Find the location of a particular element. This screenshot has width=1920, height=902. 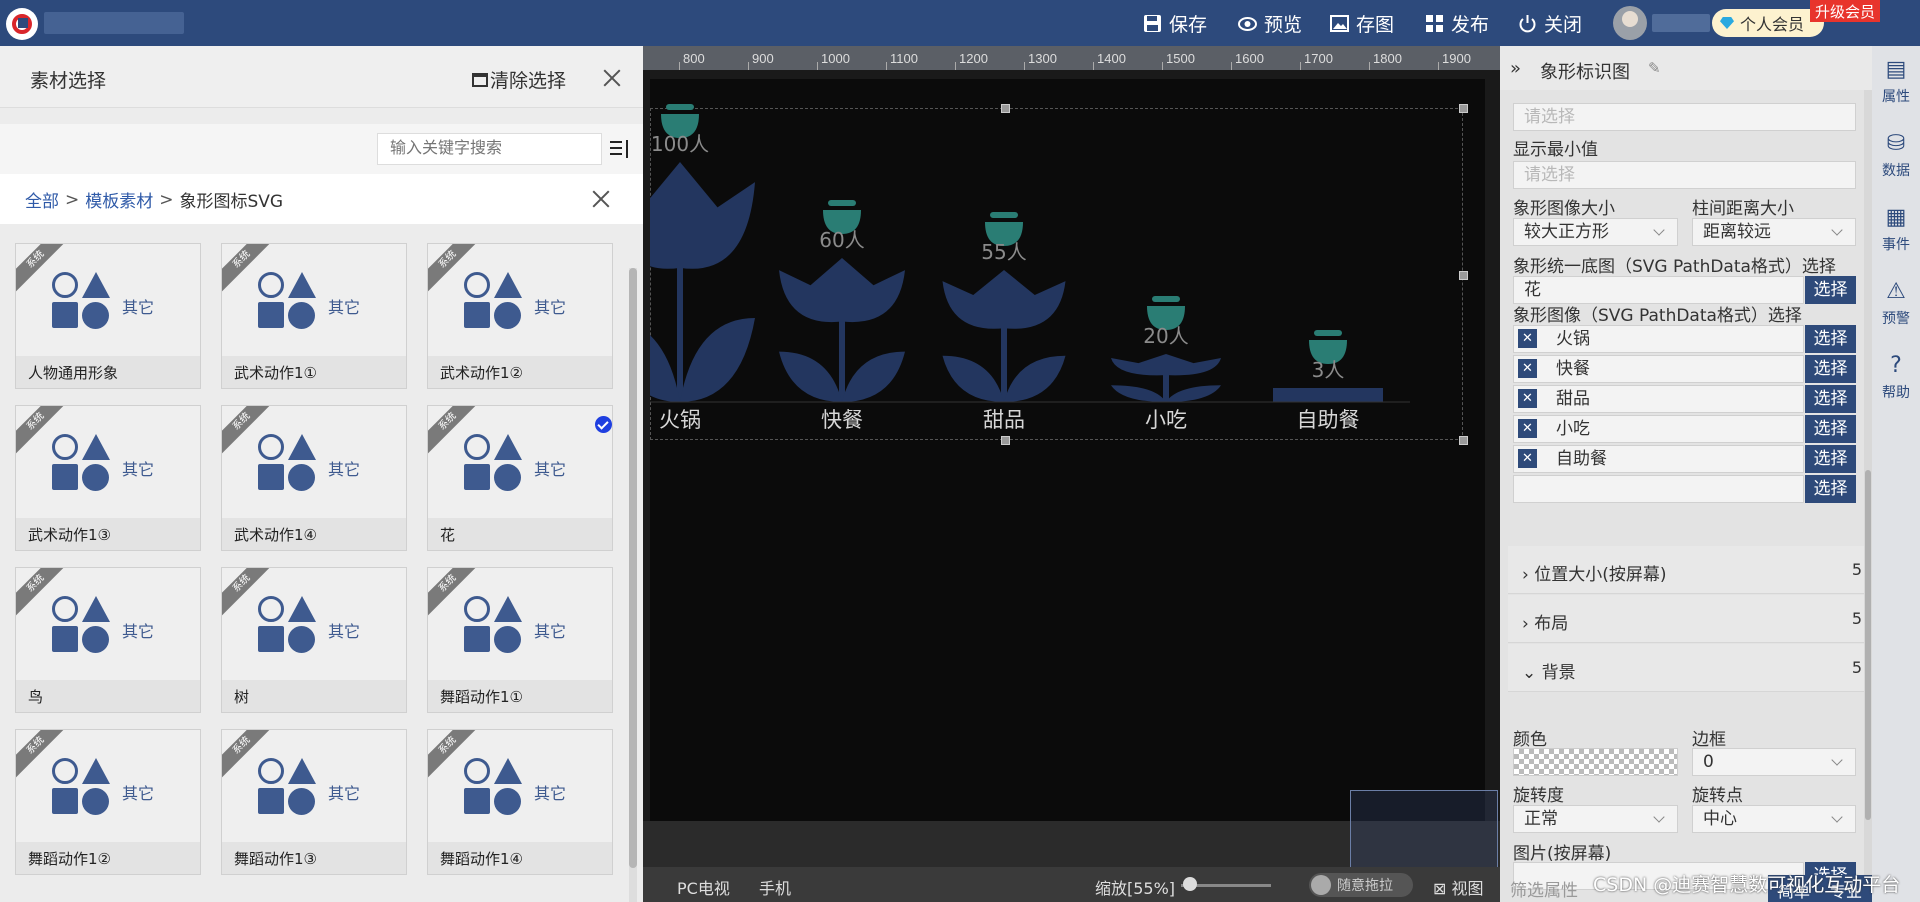

material-card: 系统 其它 舞蹈动作1③ is located at coordinates (314, 802).